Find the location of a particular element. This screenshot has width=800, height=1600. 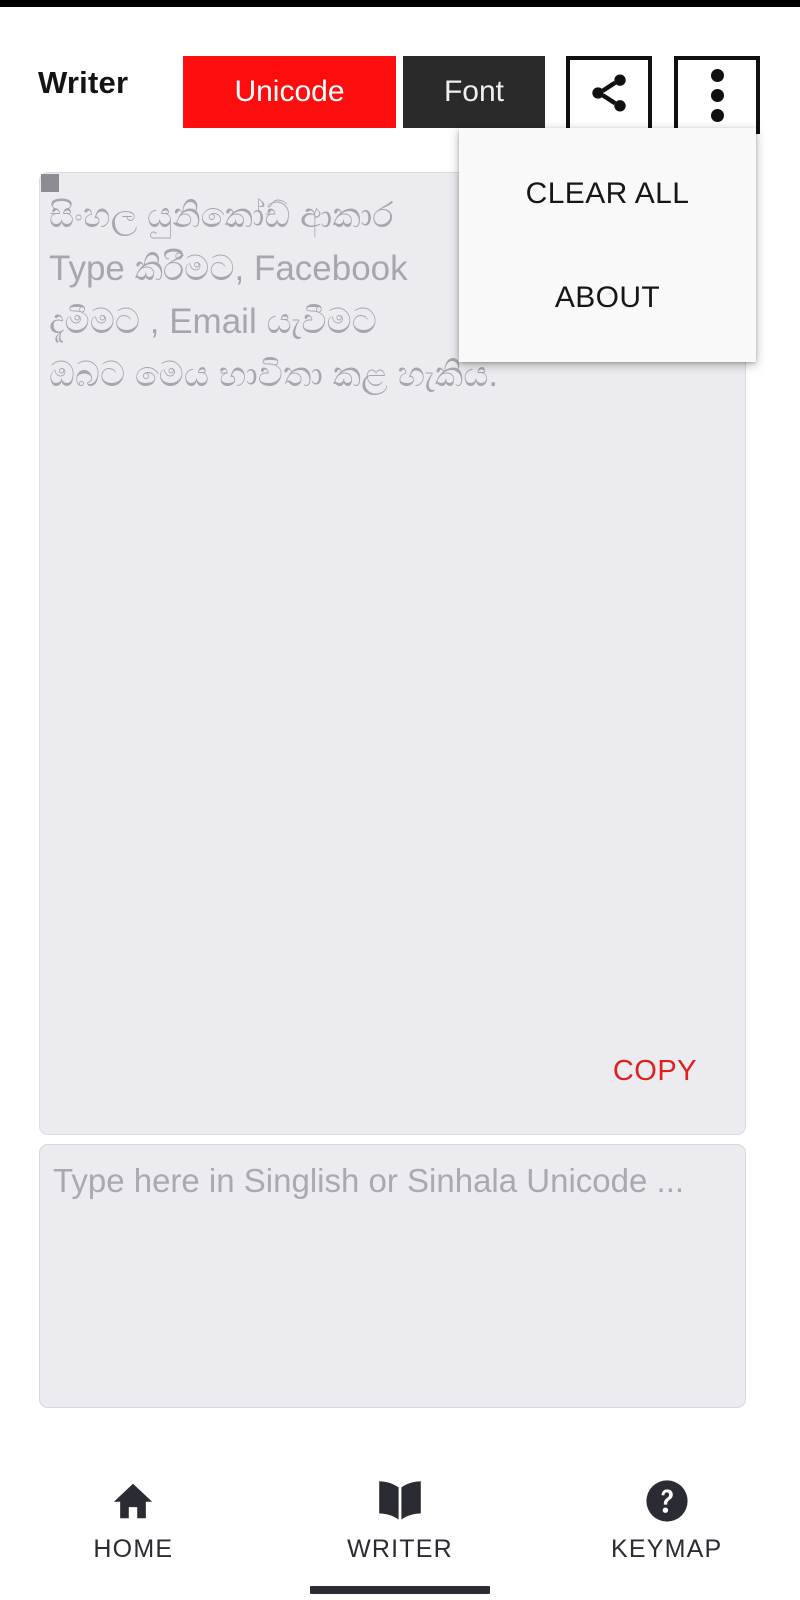

status-bar is located at coordinates (400, 3).